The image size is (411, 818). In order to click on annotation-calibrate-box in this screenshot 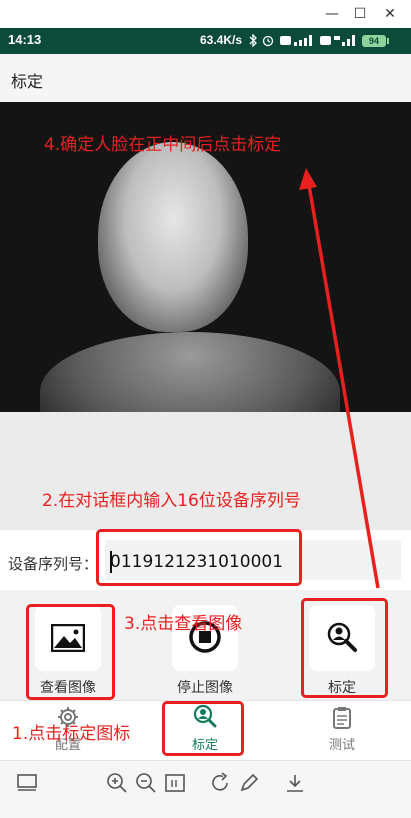, I will do `click(344, 648)`.